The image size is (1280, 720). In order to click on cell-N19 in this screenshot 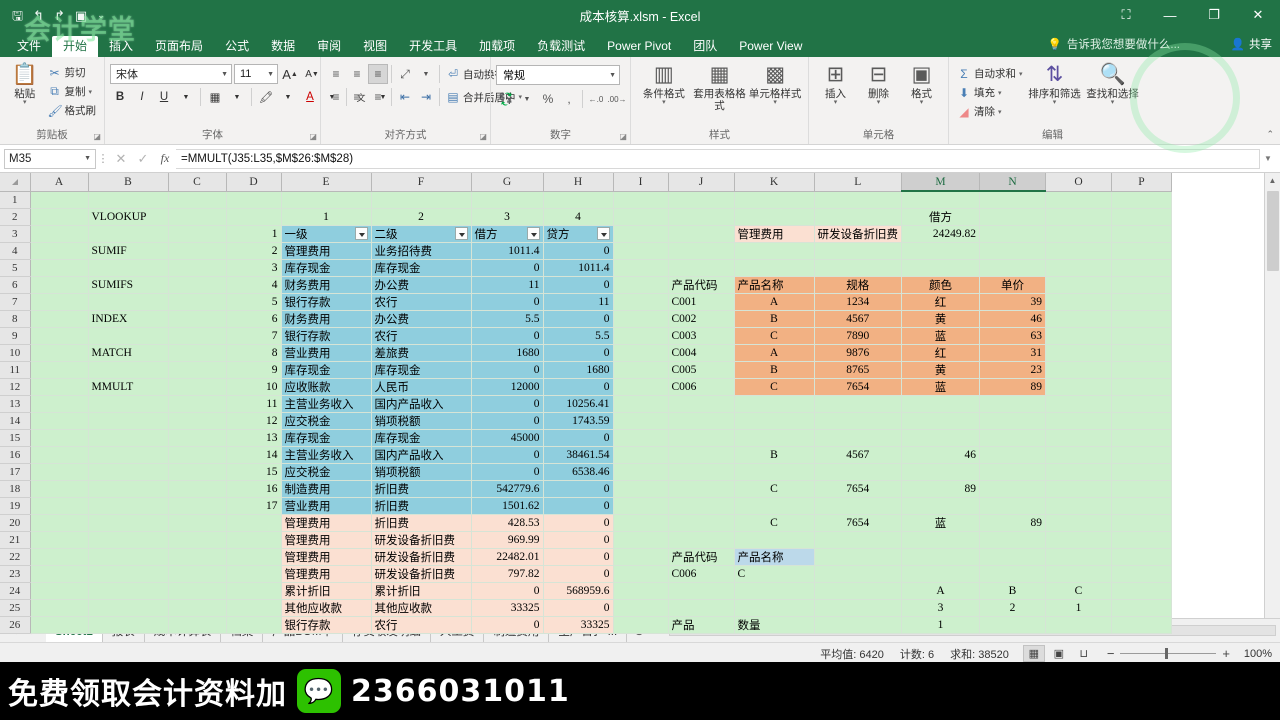, I will do `click(1012, 506)`.